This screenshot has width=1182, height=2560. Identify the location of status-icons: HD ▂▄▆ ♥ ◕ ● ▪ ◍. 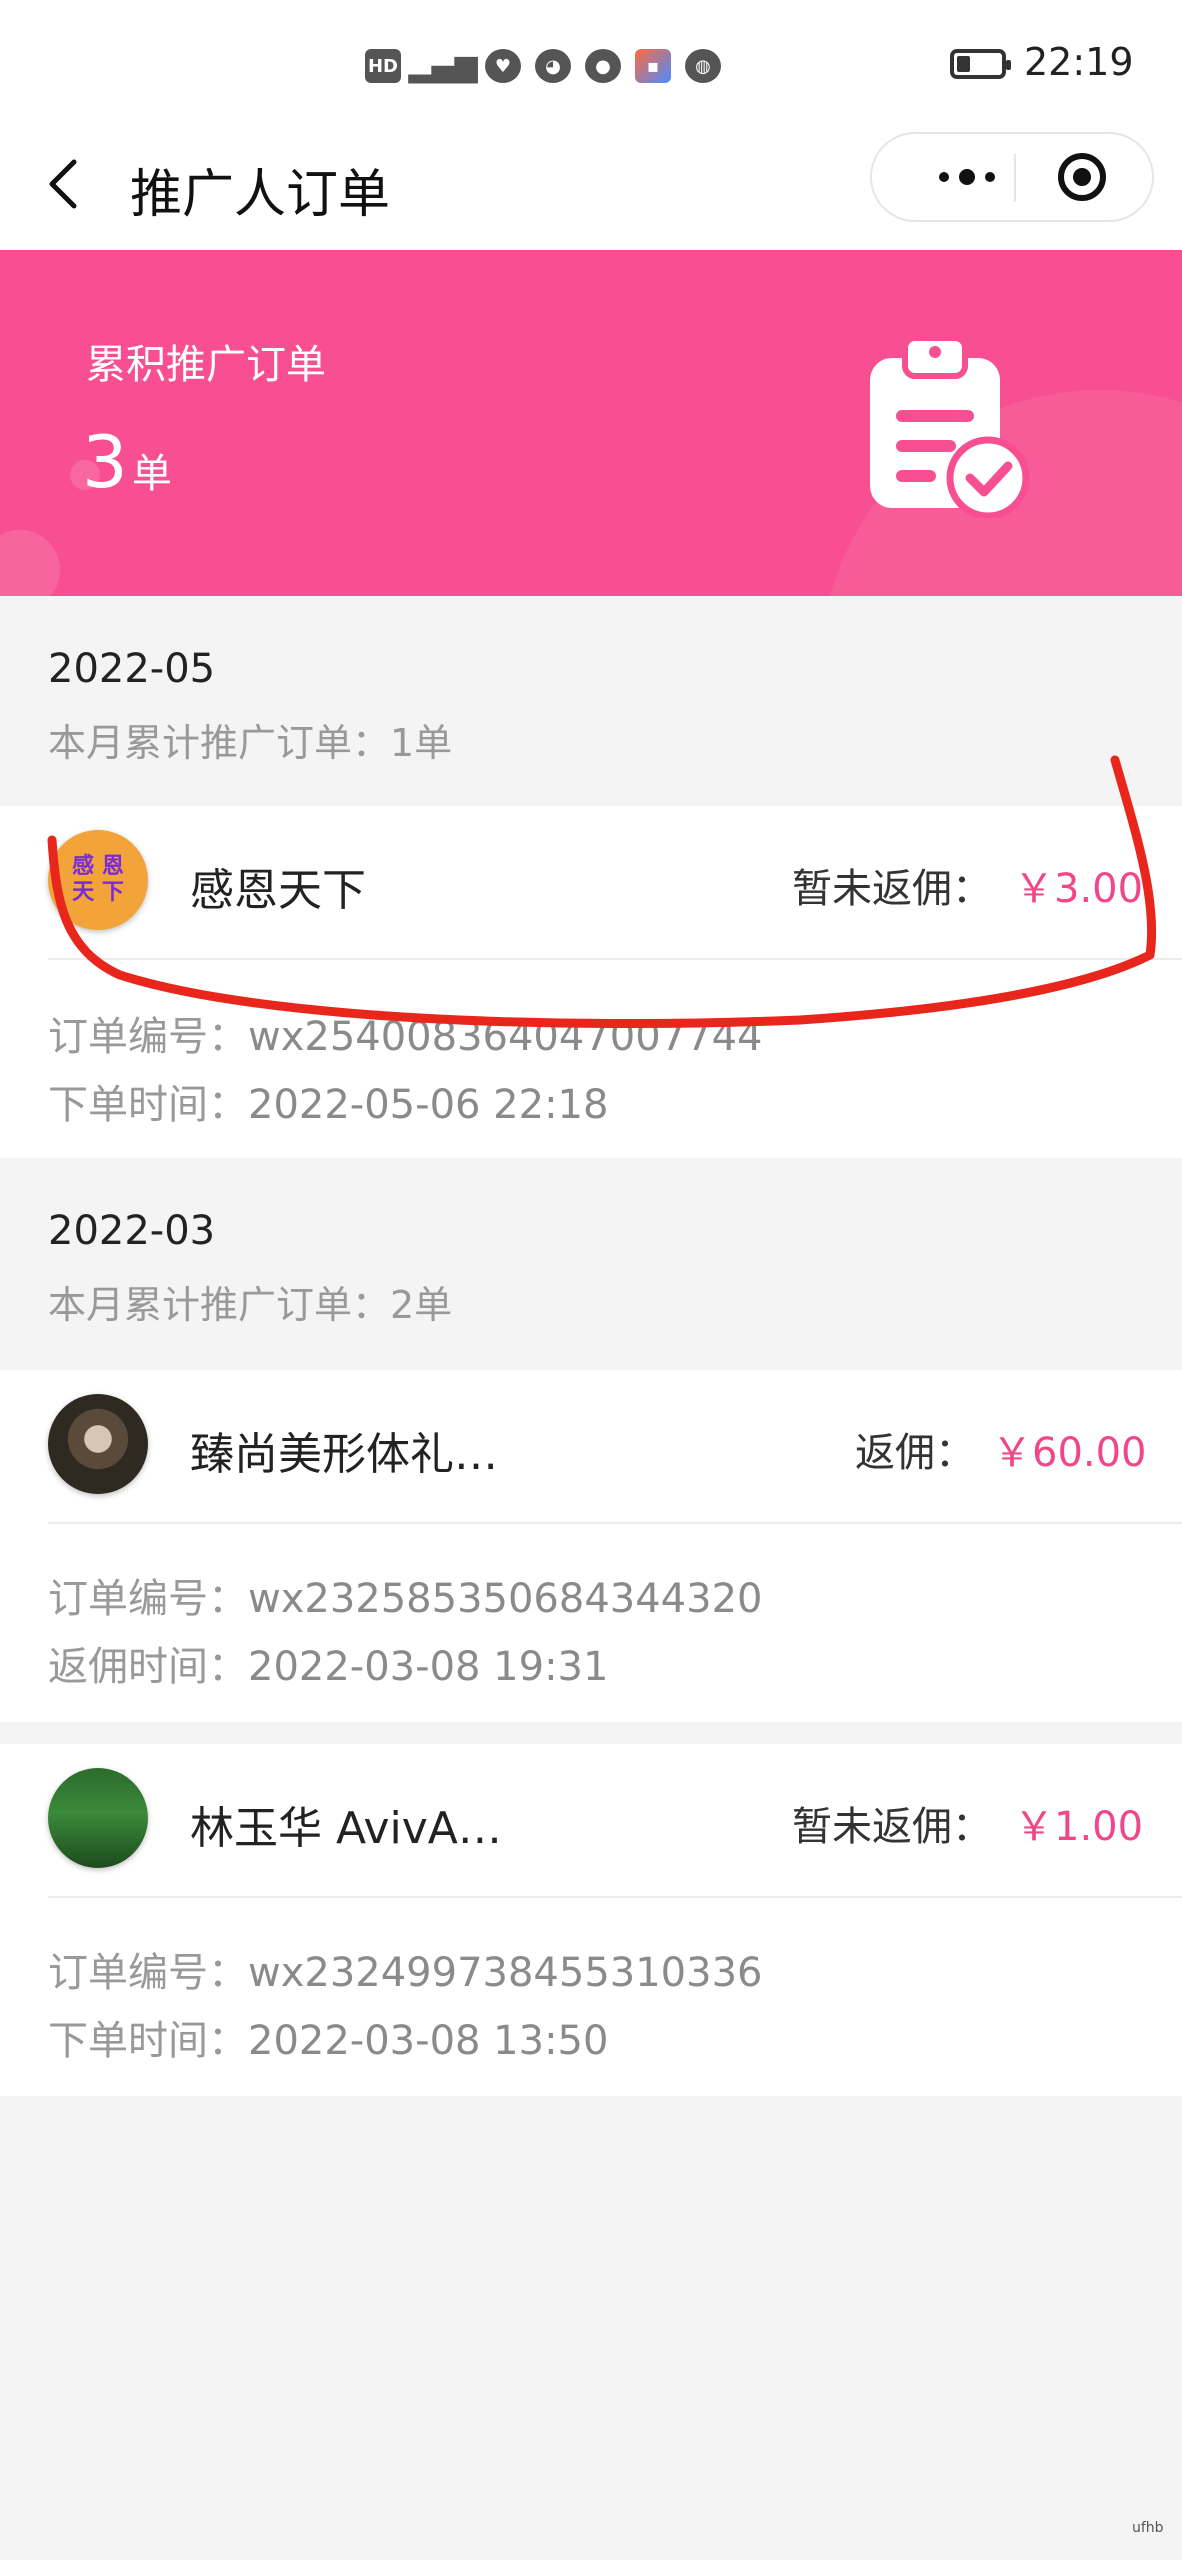
(543, 66).